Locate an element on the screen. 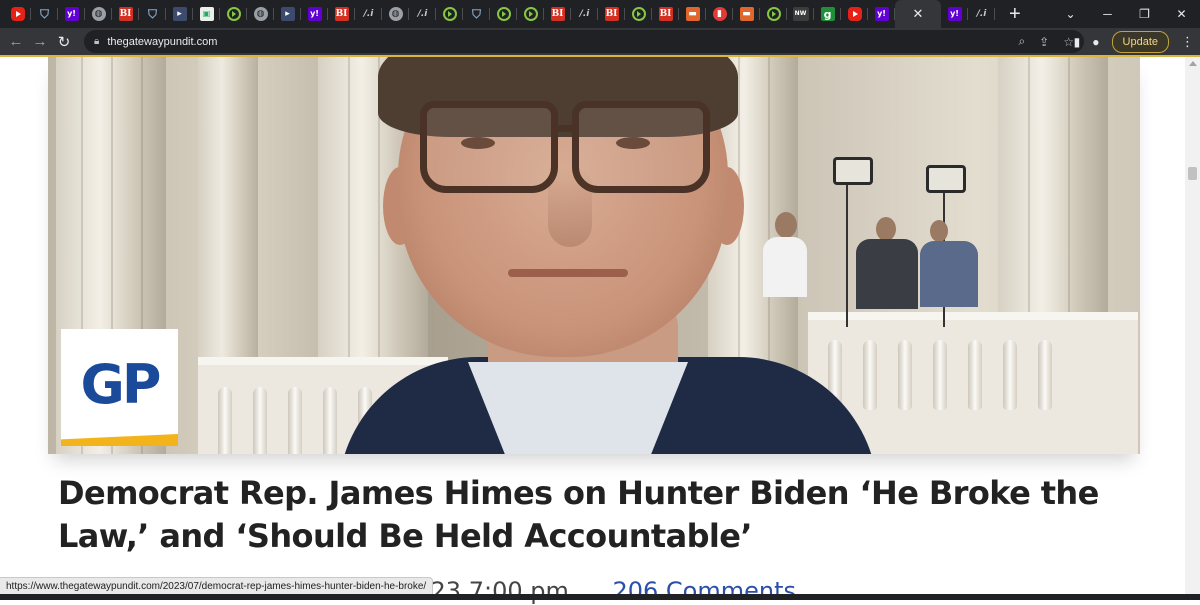 Image resolution: width=1200 pixels, height=605 pixels. close-window-button: ✕ is located at coordinates (1181, 14).